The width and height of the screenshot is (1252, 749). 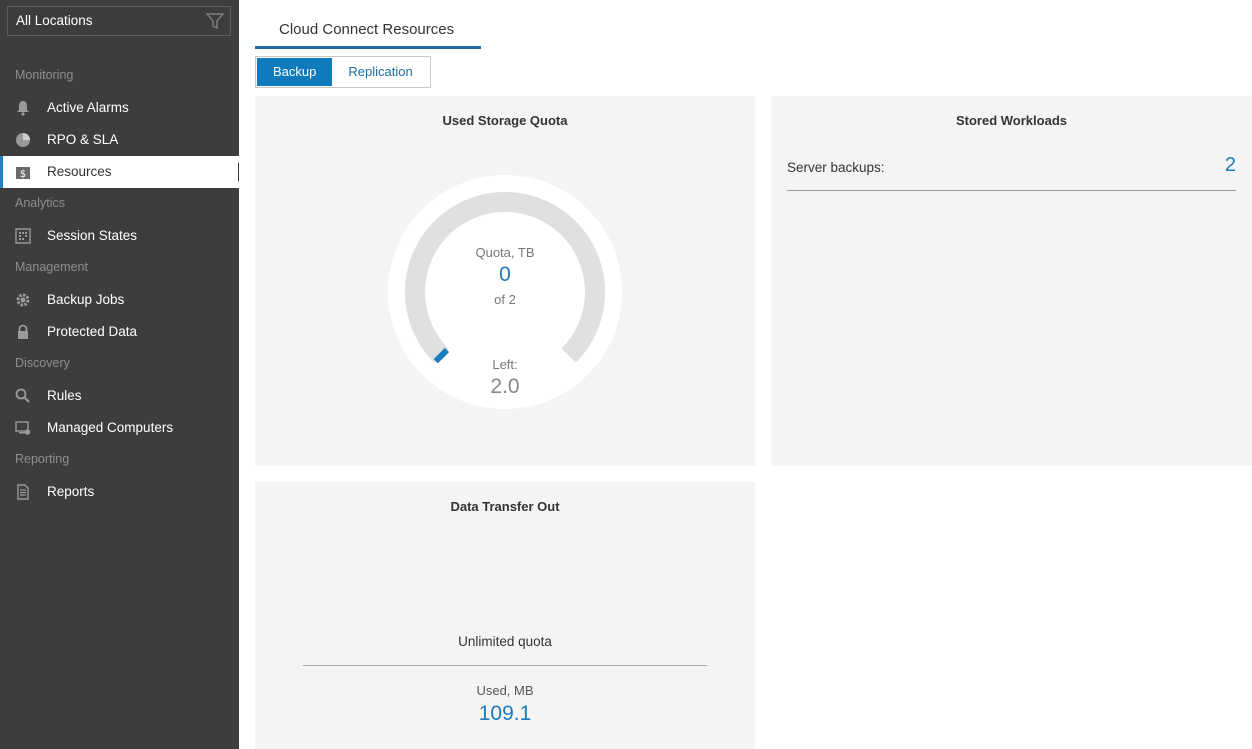 I want to click on sidebar-item-label: Protected Data, so click(x=92, y=331).